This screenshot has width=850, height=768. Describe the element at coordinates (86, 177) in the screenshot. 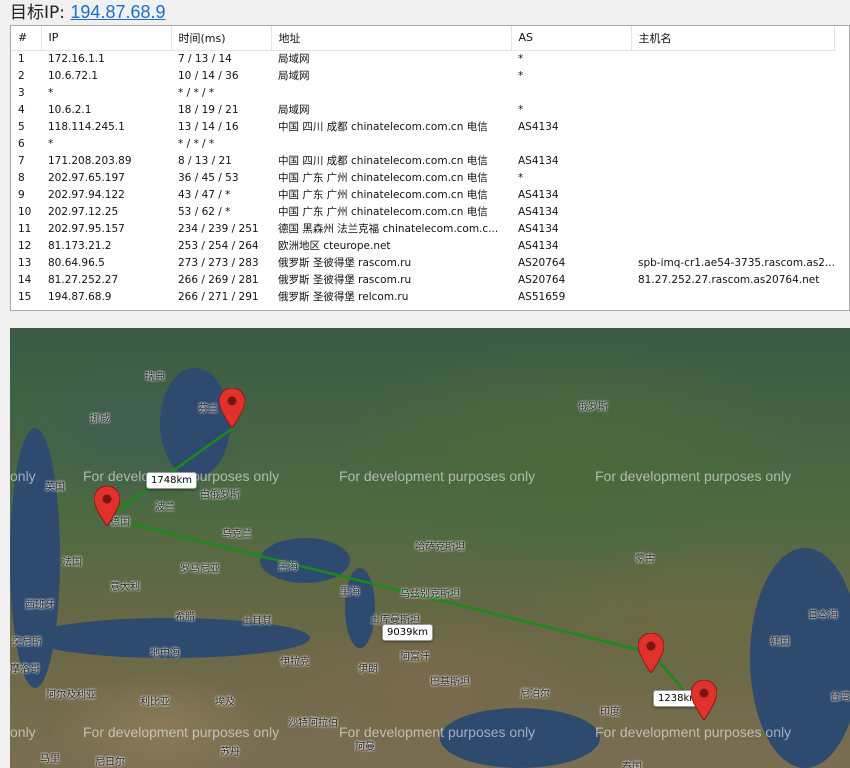

I see `hop-ip: 202.97.65.197` at that location.